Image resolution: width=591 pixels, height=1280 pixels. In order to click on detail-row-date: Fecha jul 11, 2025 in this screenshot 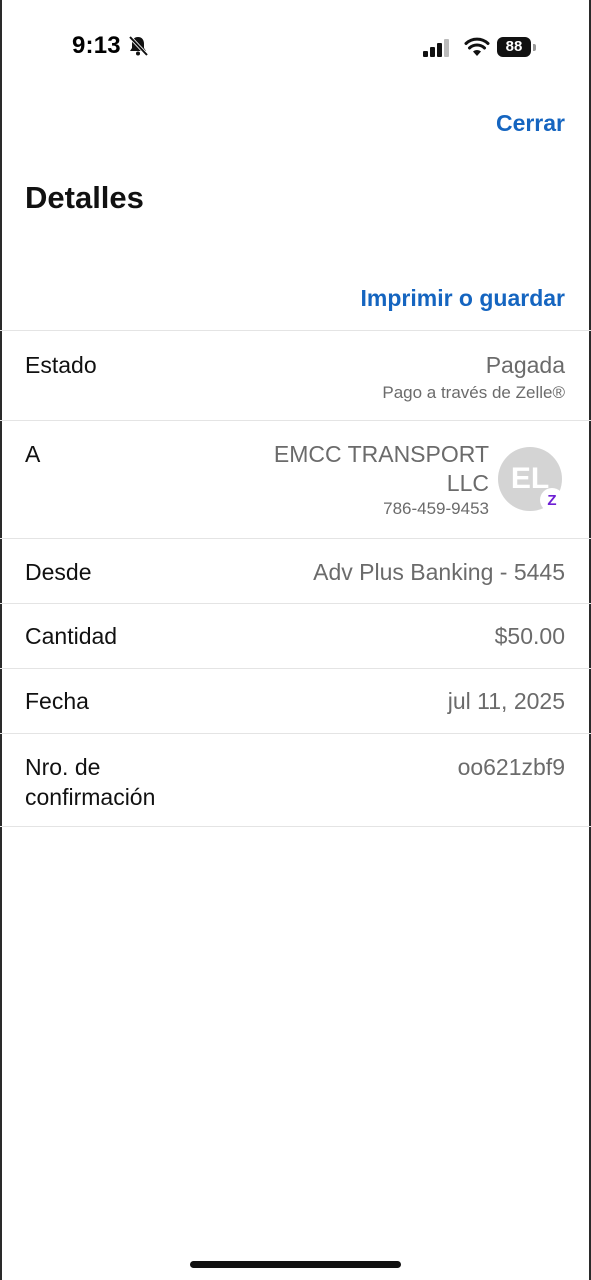, I will do `click(295, 700)`.